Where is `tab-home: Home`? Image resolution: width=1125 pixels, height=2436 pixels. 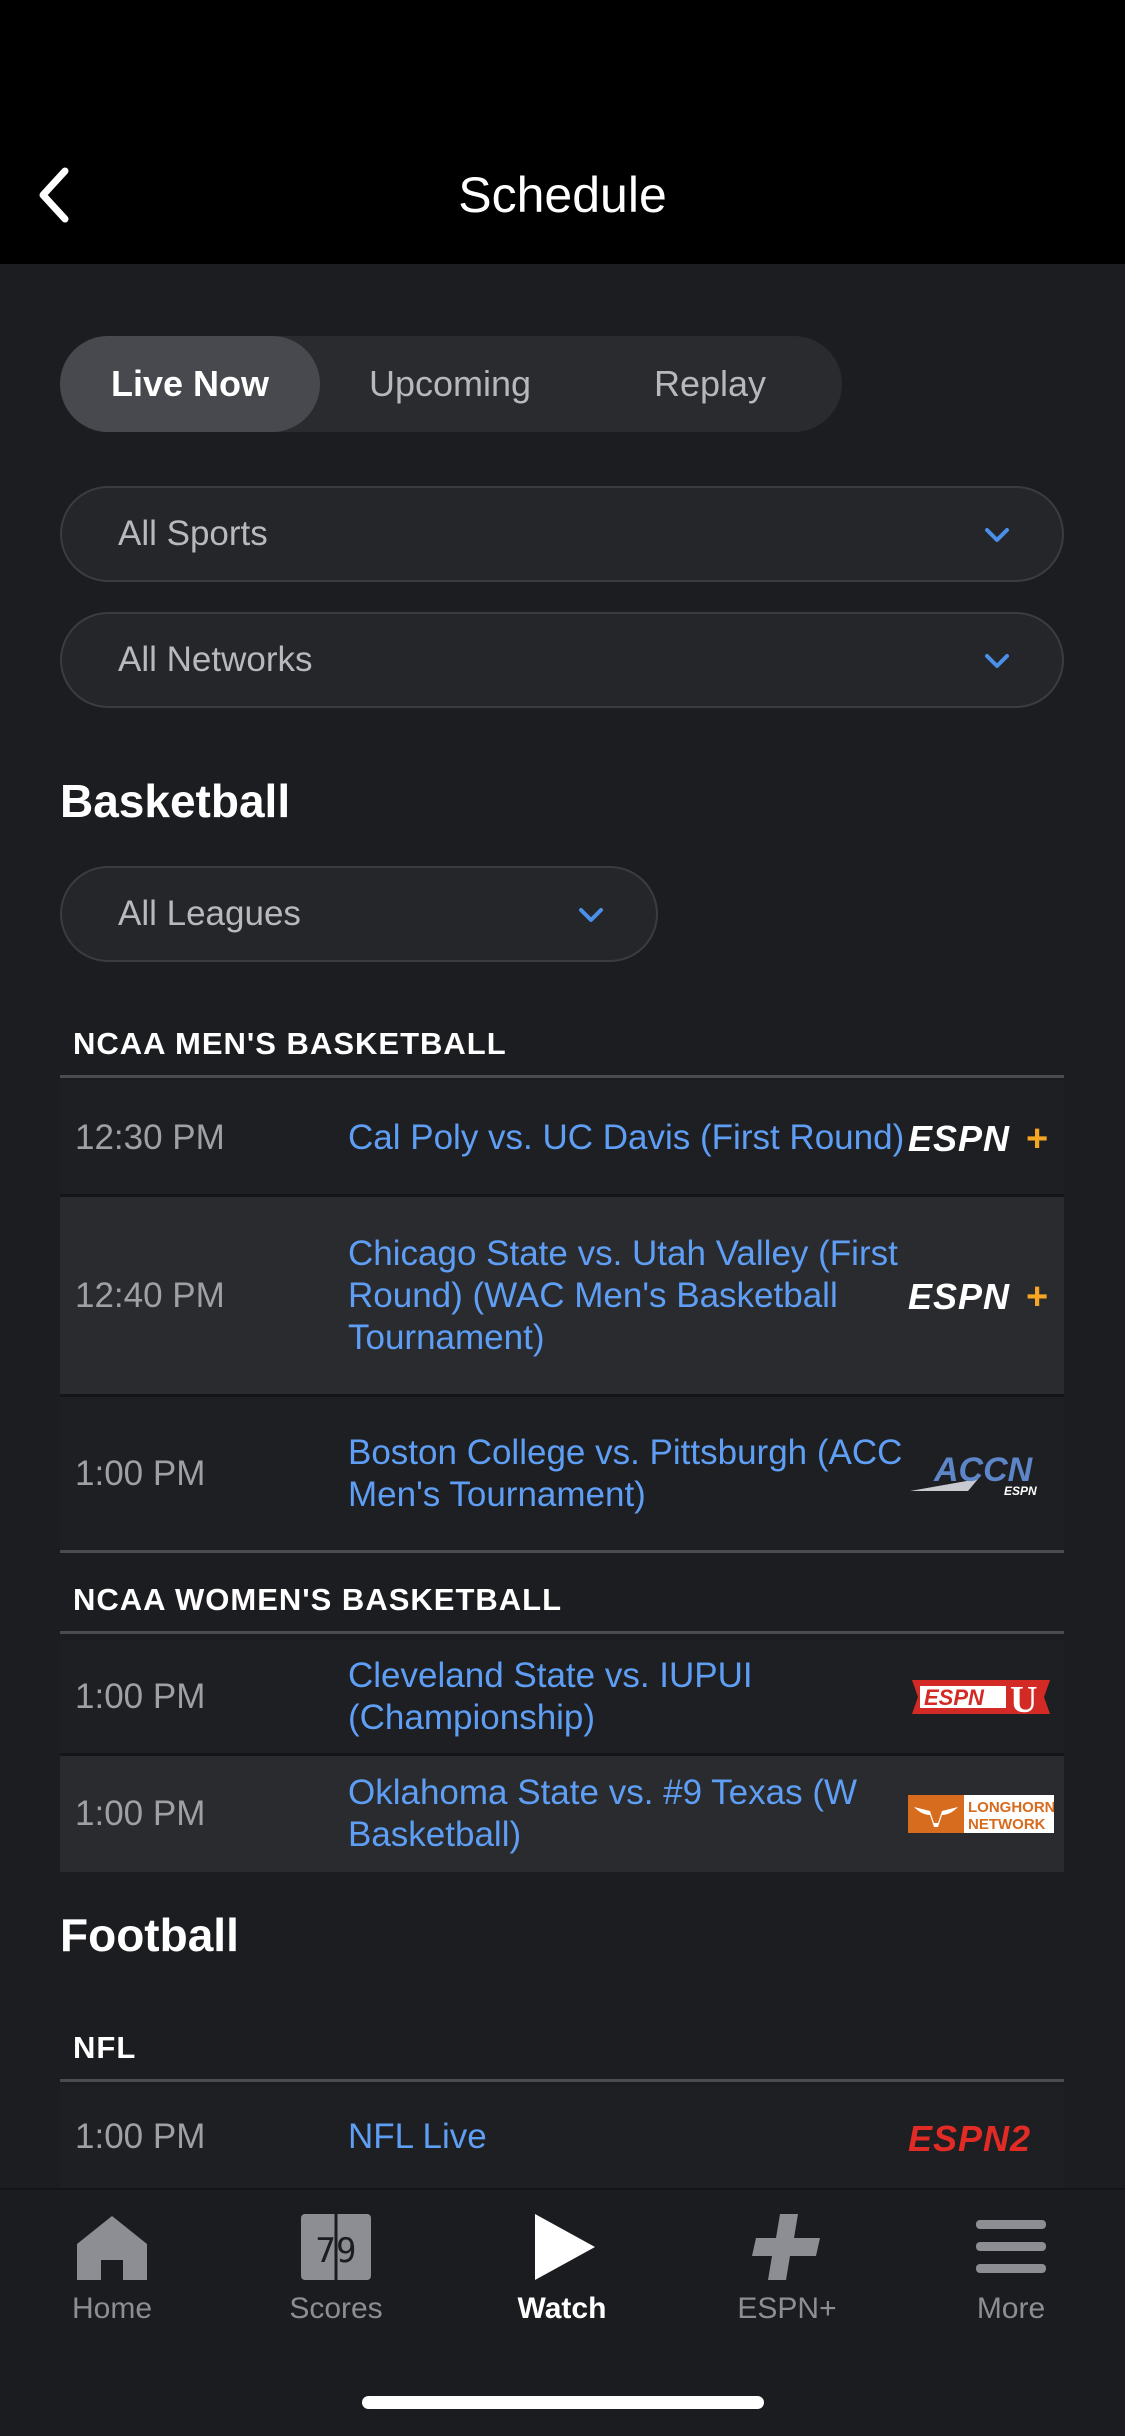 tab-home: Home is located at coordinates (112, 2269).